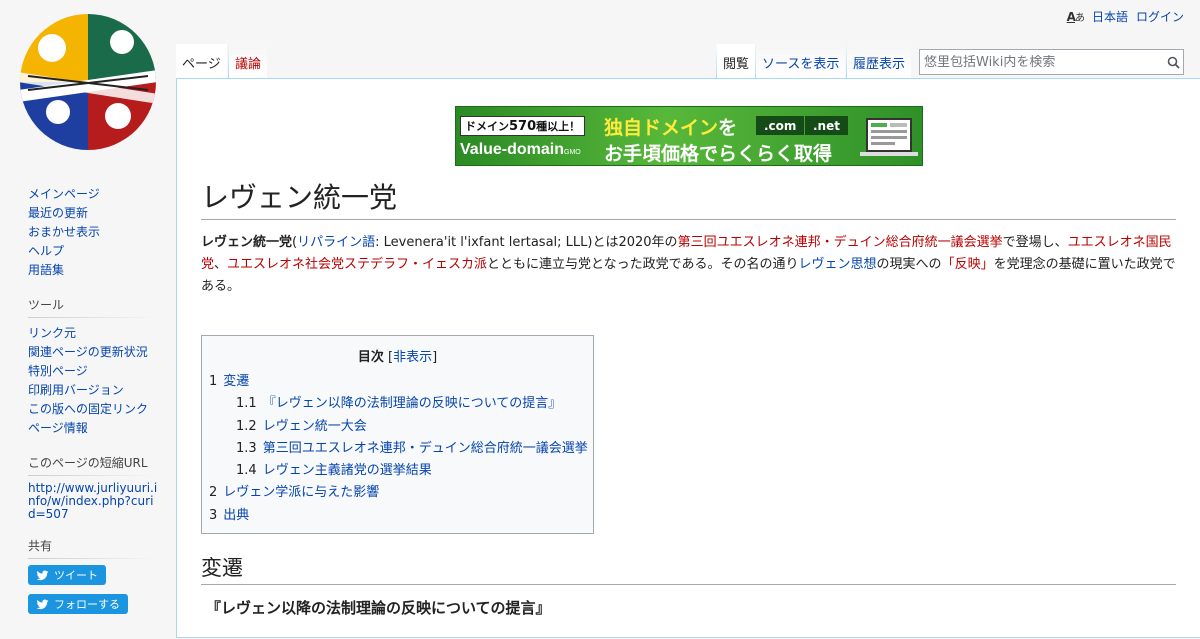  What do you see at coordinates (201, 64) in the screenshot?
I see `tab-page-label: ページ` at bounding box center [201, 64].